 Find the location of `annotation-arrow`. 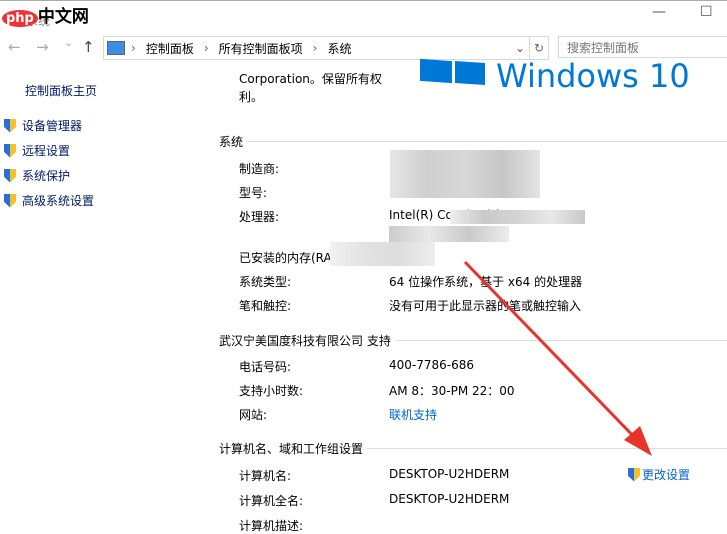

annotation-arrow is located at coordinates (557, 358).